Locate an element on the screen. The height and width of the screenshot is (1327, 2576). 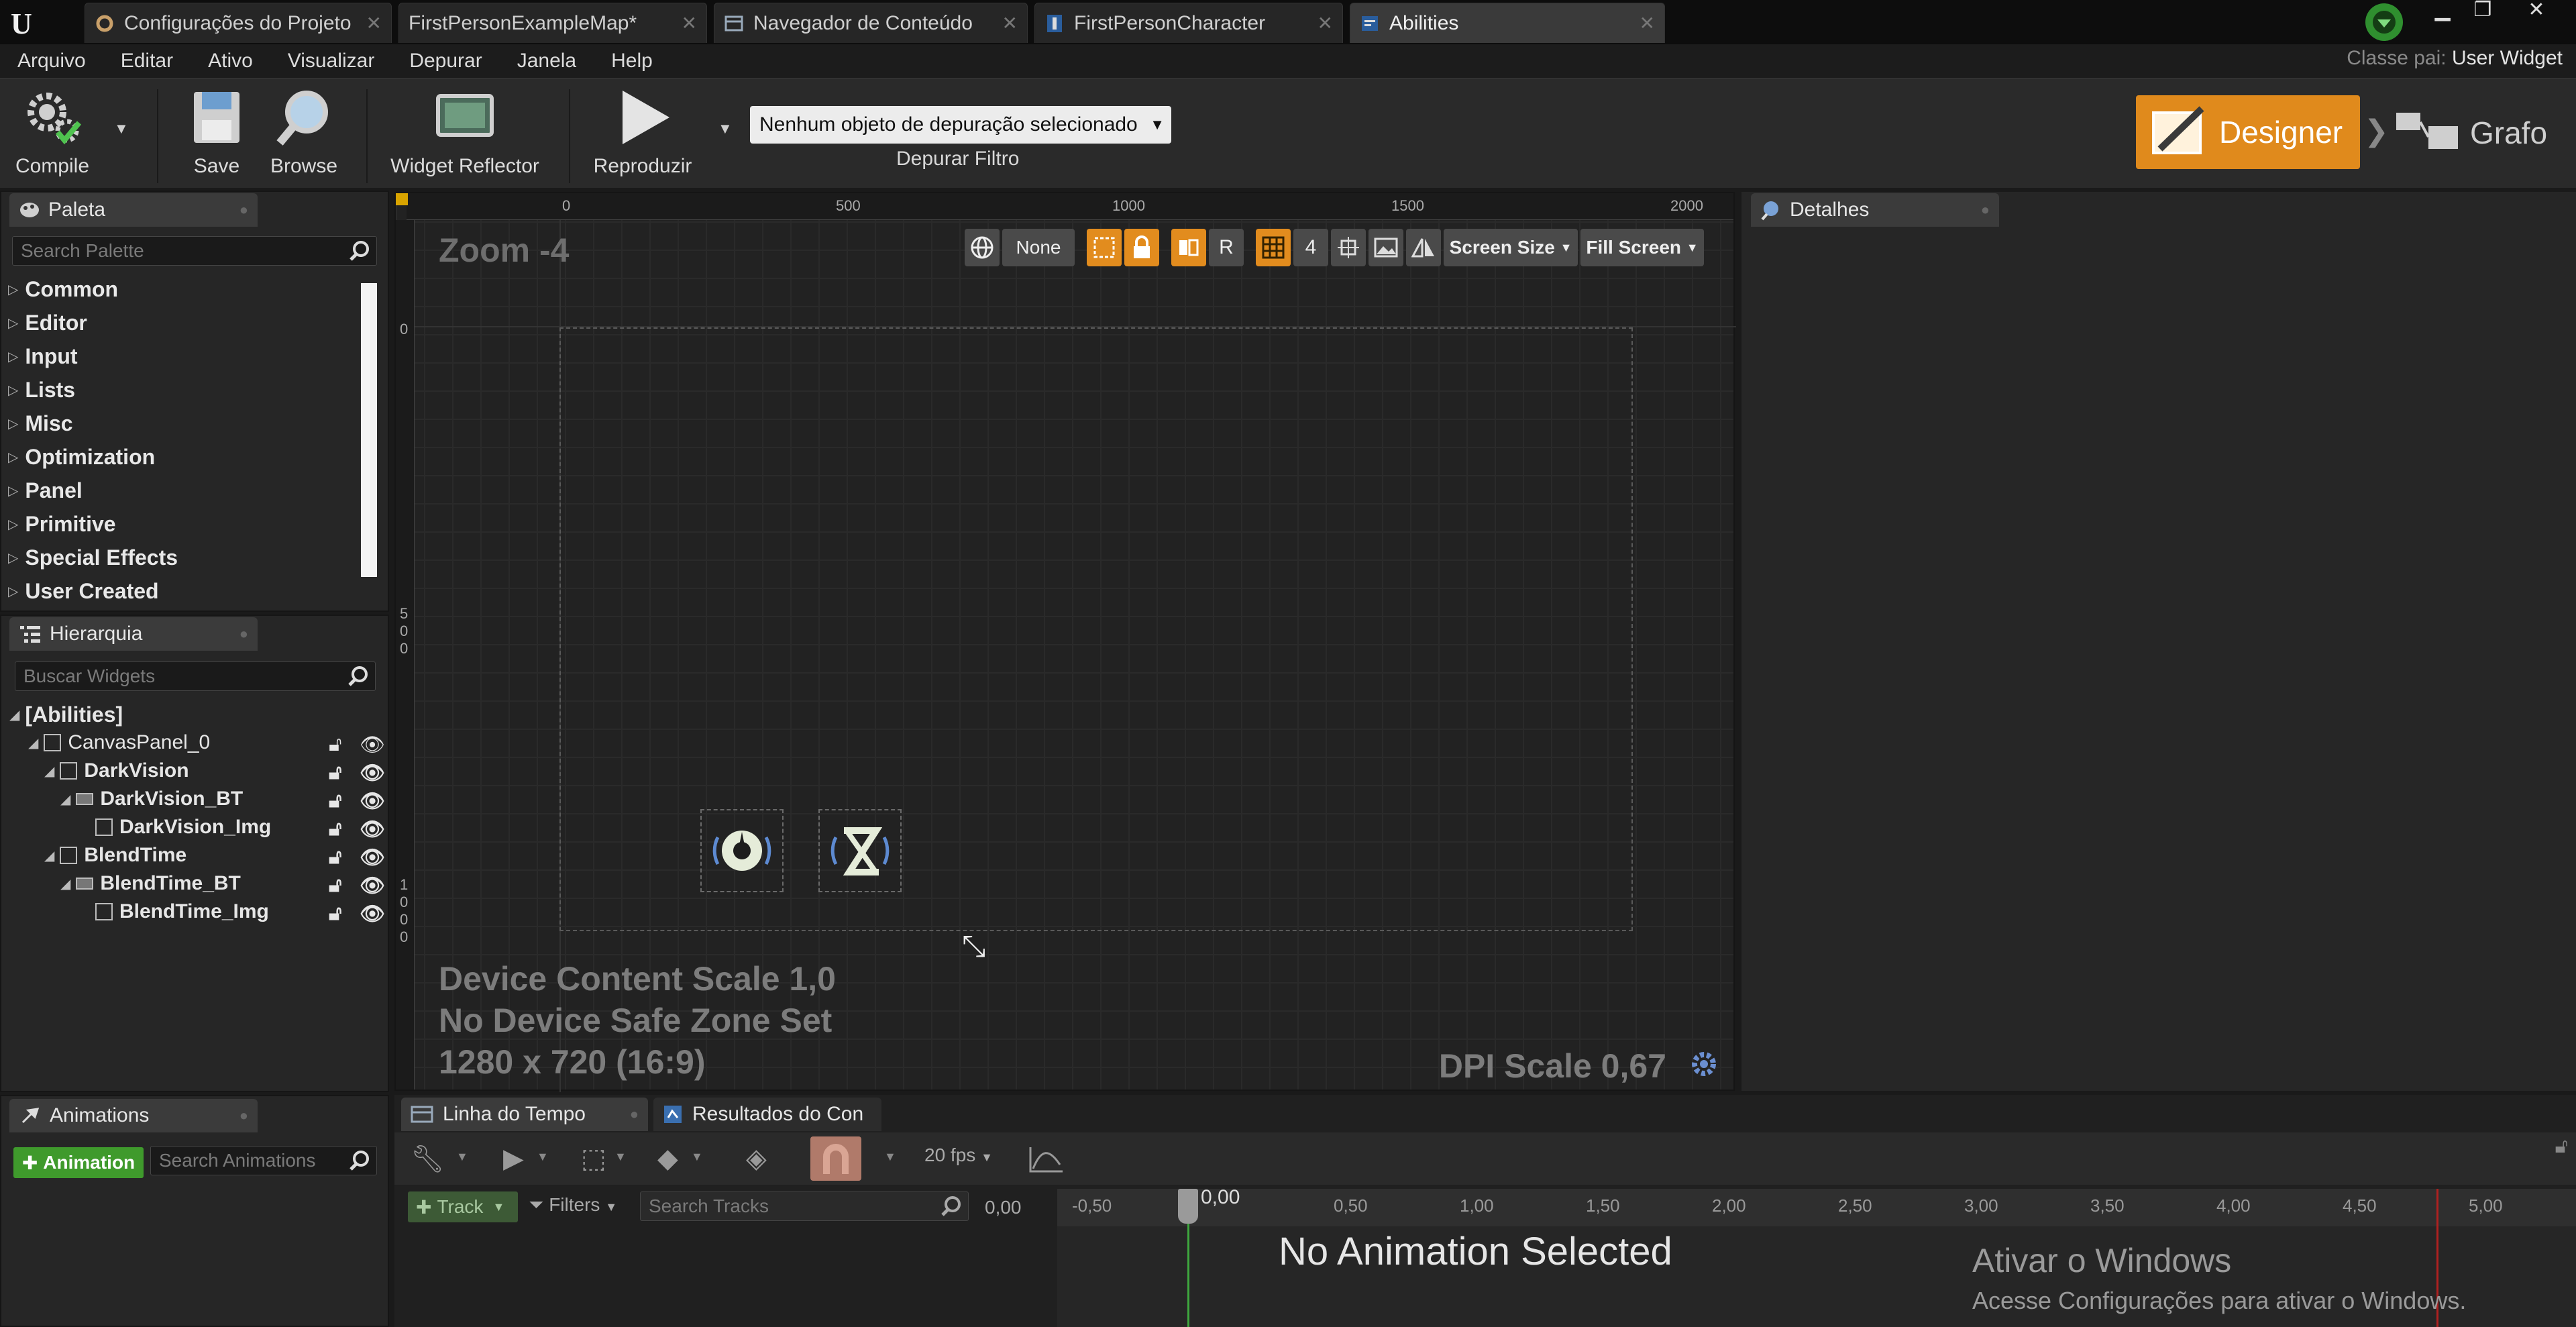
search-tracks-input: Search Tracks is located at coordinates (804, 1206).